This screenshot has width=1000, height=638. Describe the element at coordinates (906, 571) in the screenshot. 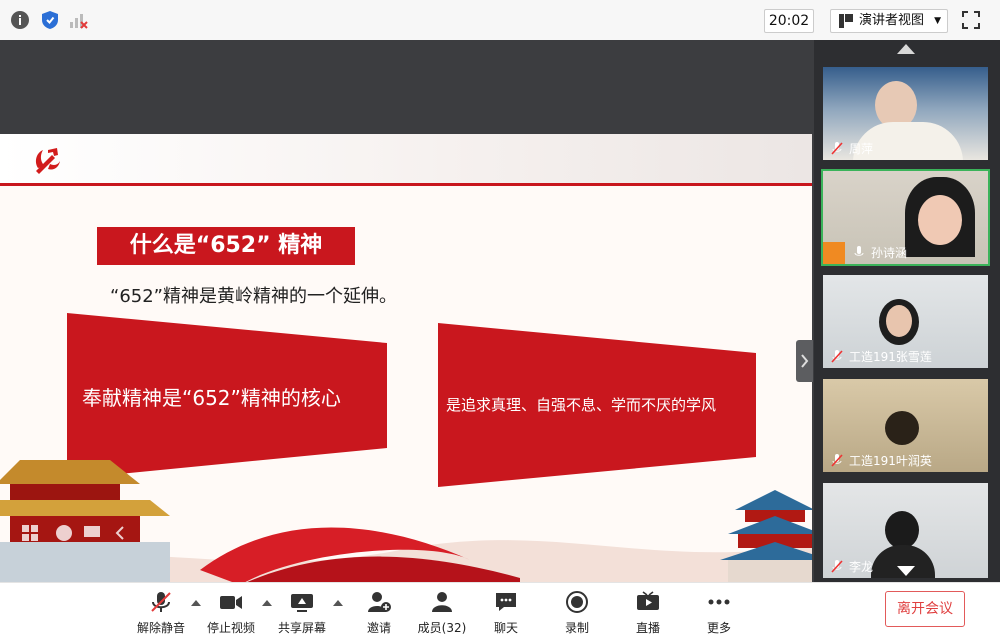

I see `scroll-down-icon` at that location.